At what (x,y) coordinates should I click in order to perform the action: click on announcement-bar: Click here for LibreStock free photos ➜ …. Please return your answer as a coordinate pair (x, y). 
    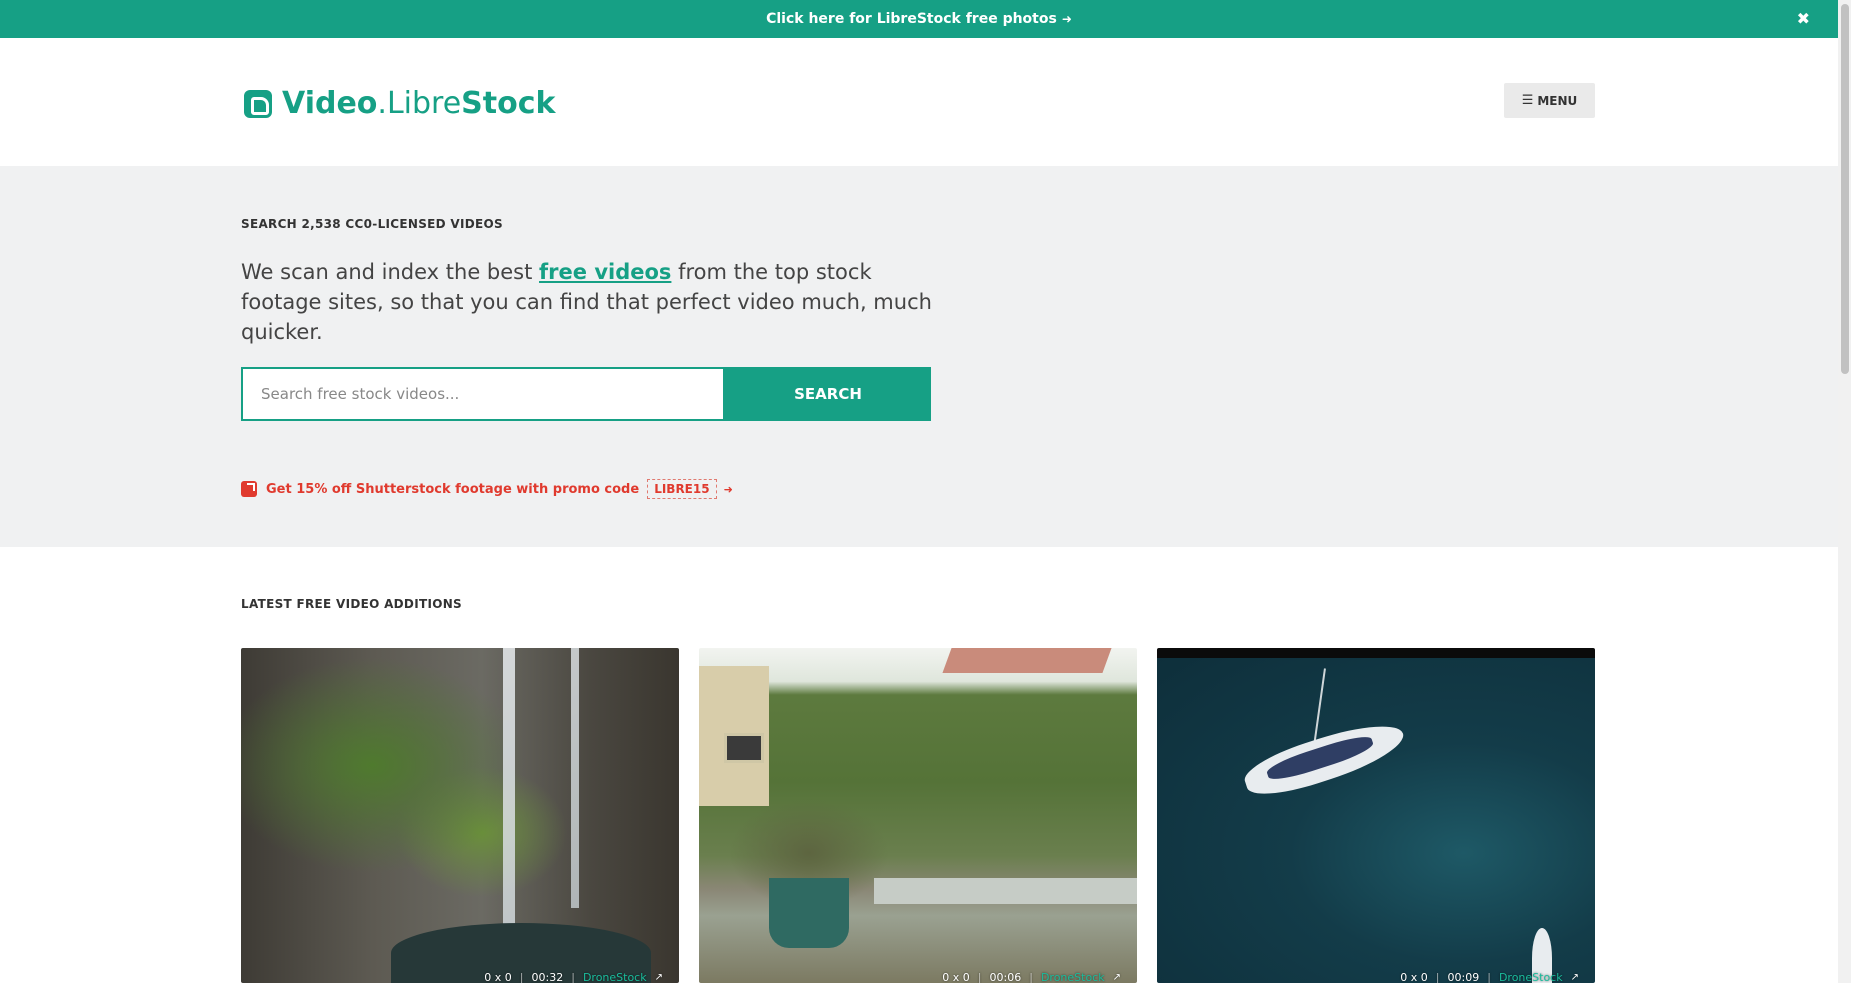
    Looking at the image, I should click on (919, 19).